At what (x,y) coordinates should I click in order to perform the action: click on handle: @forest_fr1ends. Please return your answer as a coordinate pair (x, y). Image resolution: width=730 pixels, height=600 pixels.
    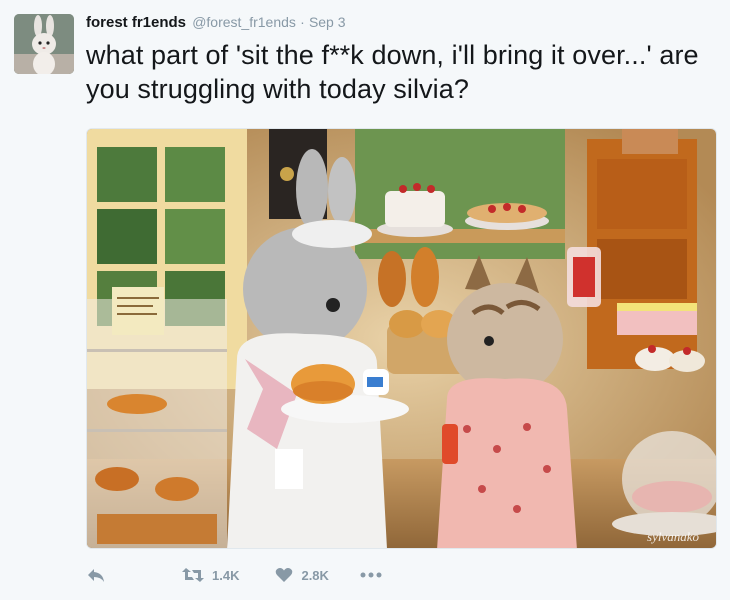
    Looking at the image, I should click on (244, 22).